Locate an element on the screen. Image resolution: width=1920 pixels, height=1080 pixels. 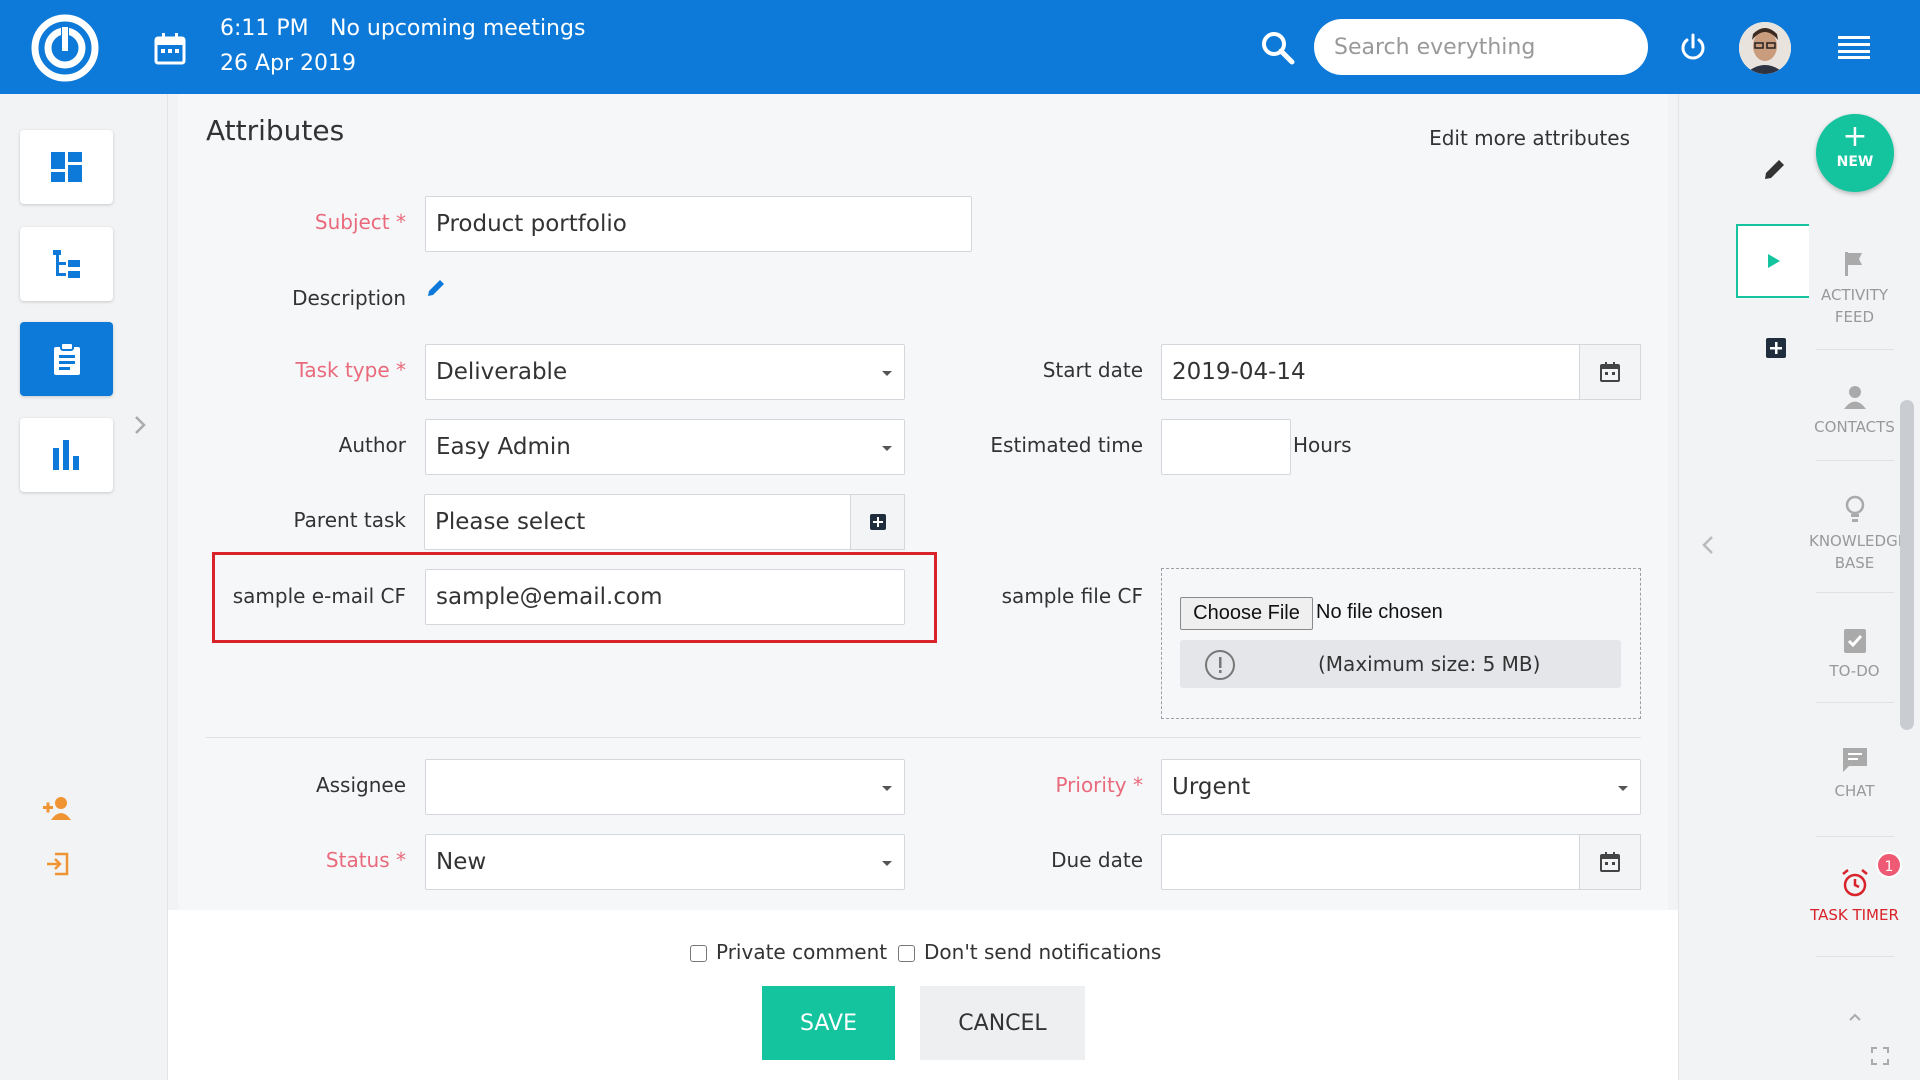
dashboard-icon is located at coordinates (66, 167).